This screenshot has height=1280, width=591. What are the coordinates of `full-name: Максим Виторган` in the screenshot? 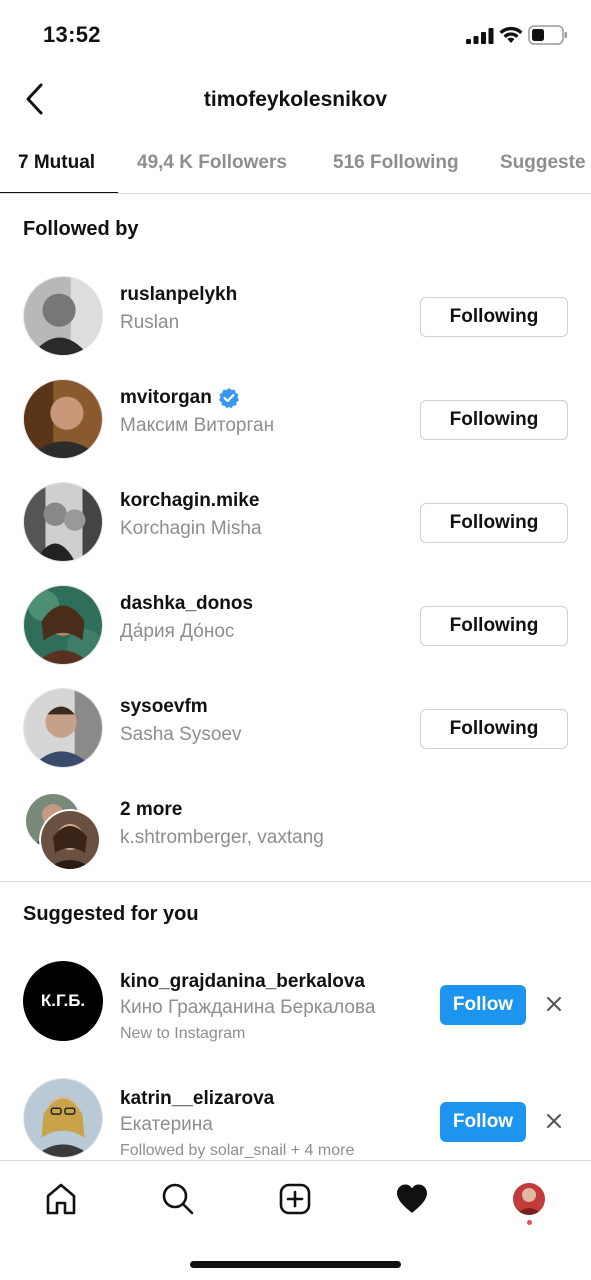 It's located at (197, 425).